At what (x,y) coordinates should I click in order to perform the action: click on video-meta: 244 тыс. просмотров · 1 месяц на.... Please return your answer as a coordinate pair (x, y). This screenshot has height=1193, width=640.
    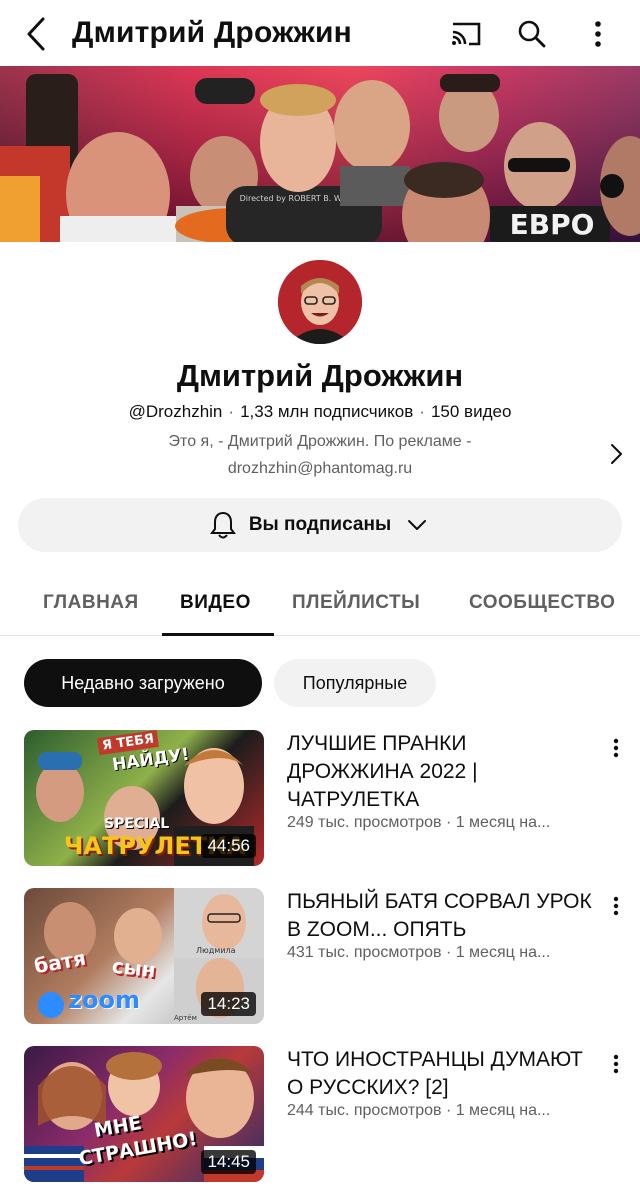
    Looking at the image, I should click on (419, 1110).